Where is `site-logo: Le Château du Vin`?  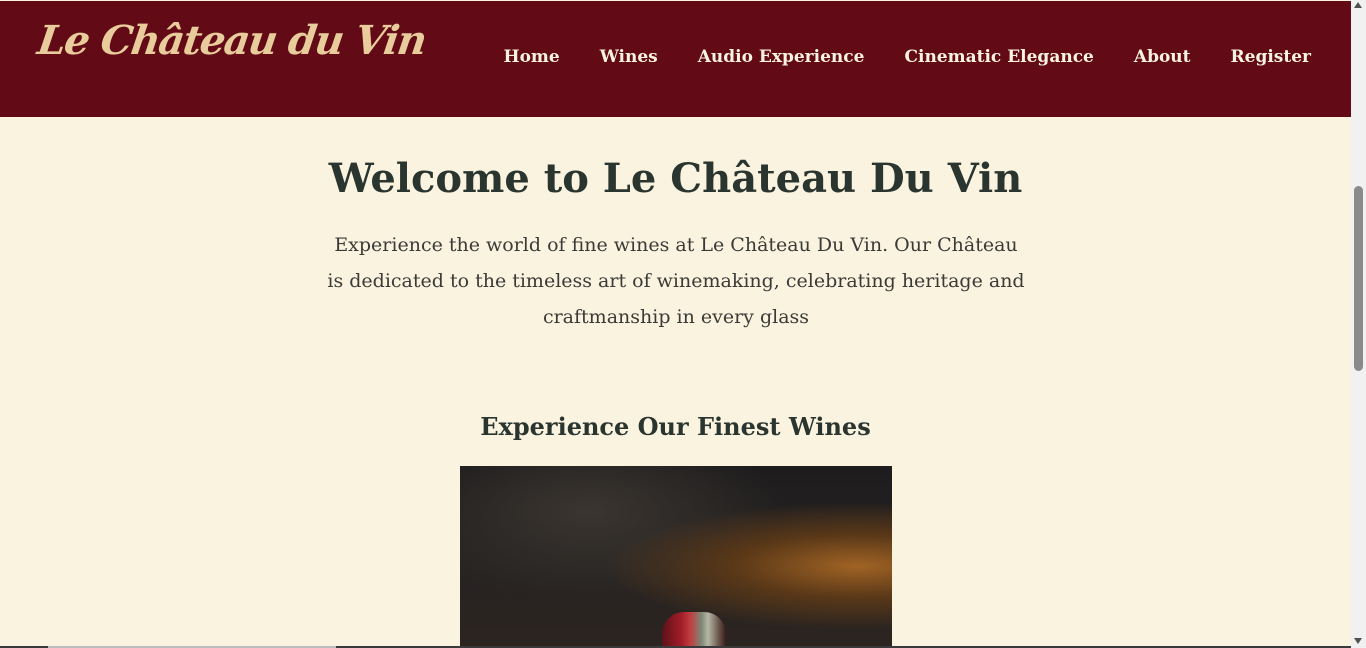
site-logo: Le Château du Vin is located at coordinates (232, 40).